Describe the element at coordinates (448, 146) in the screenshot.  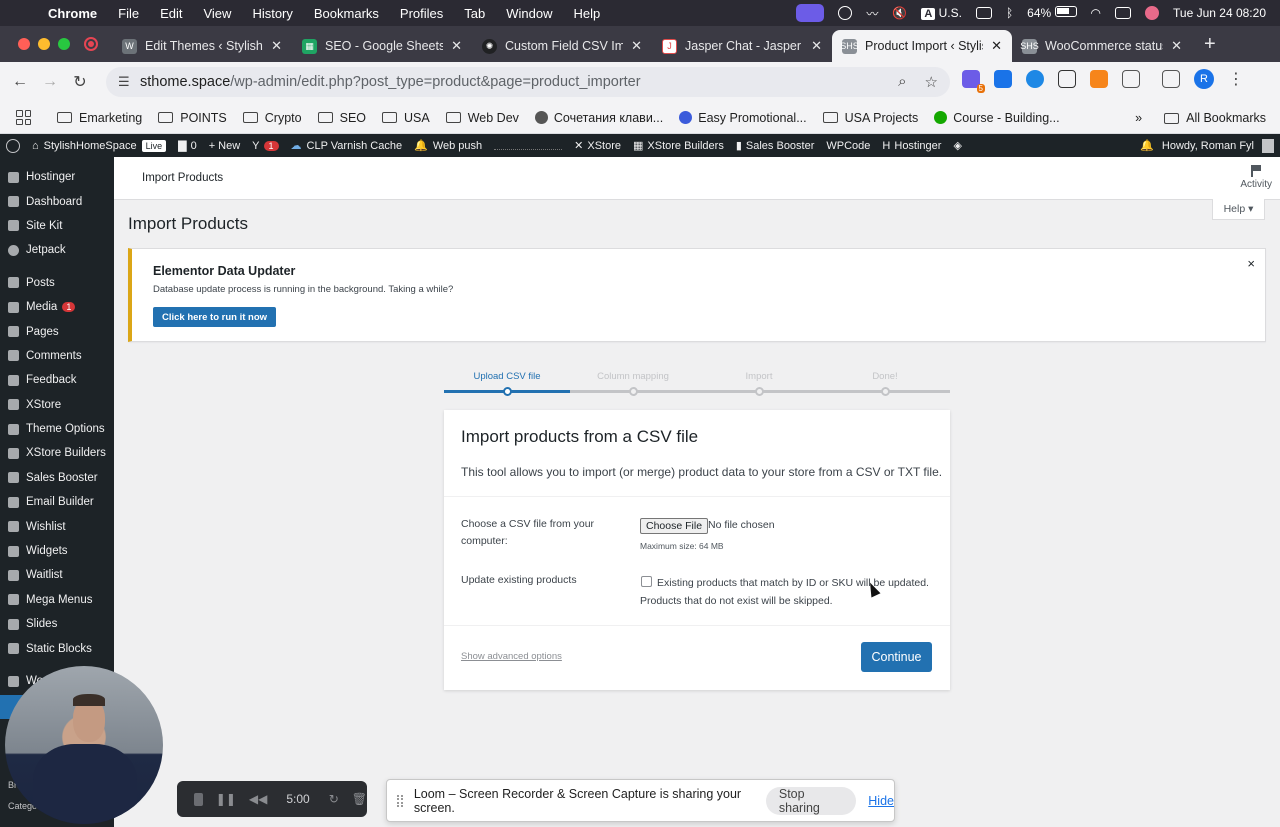
I see `web-push: 🔔 Web push` at that location.